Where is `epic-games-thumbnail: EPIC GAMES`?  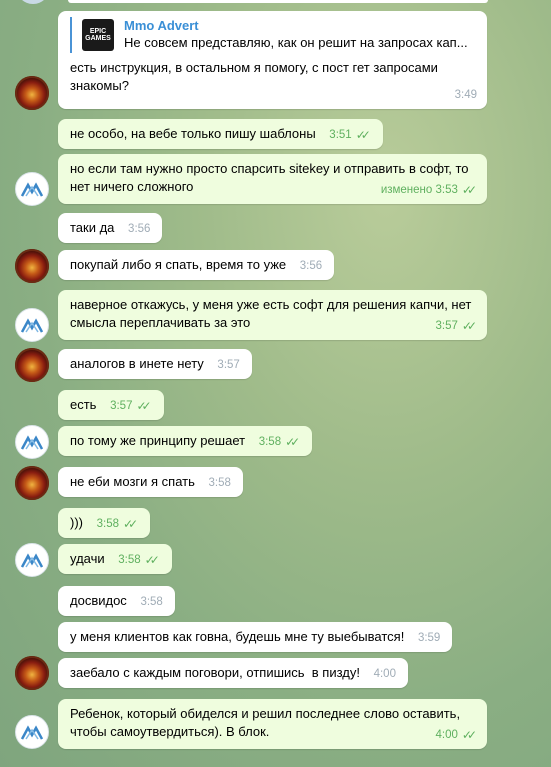 epic-games-thumbnail: EPIC GAMES is located at coordinates (98, 35).